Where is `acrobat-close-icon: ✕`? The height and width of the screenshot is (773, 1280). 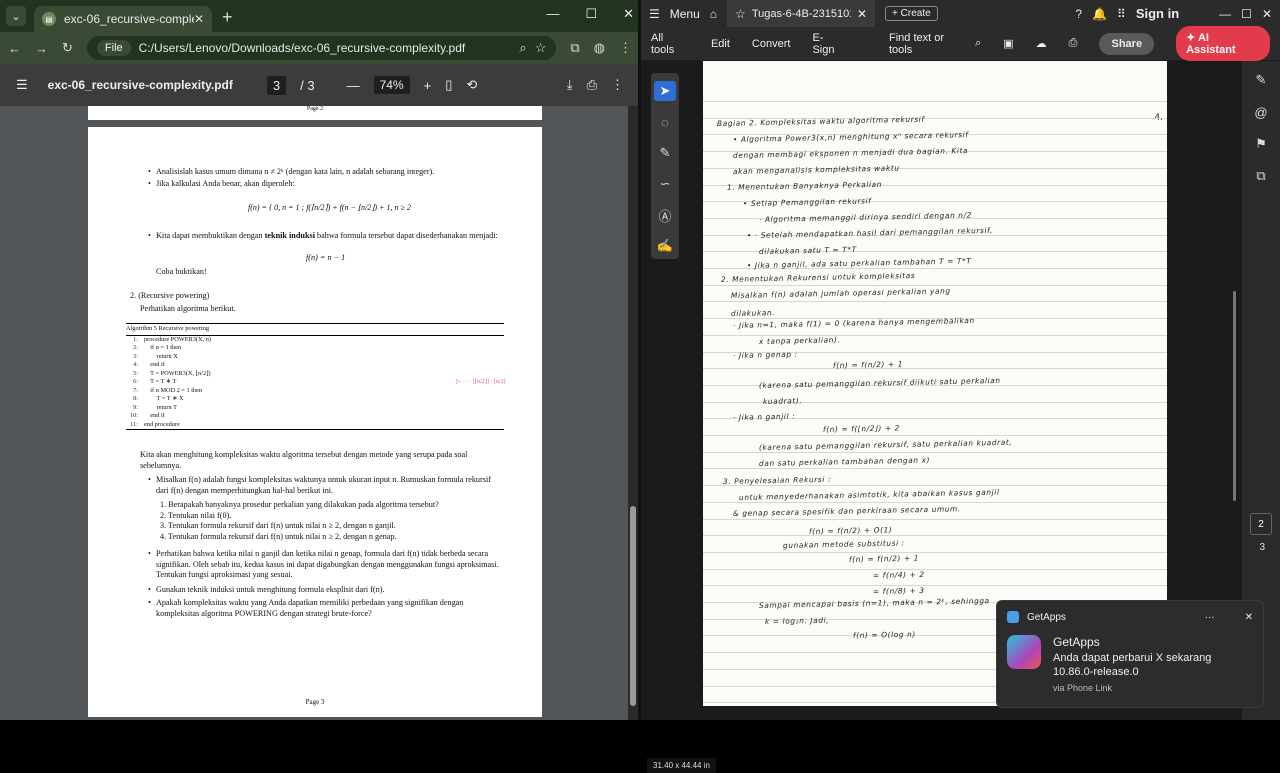
acrobat-close-icon: ✕ is located at coordinates (1267, 14).